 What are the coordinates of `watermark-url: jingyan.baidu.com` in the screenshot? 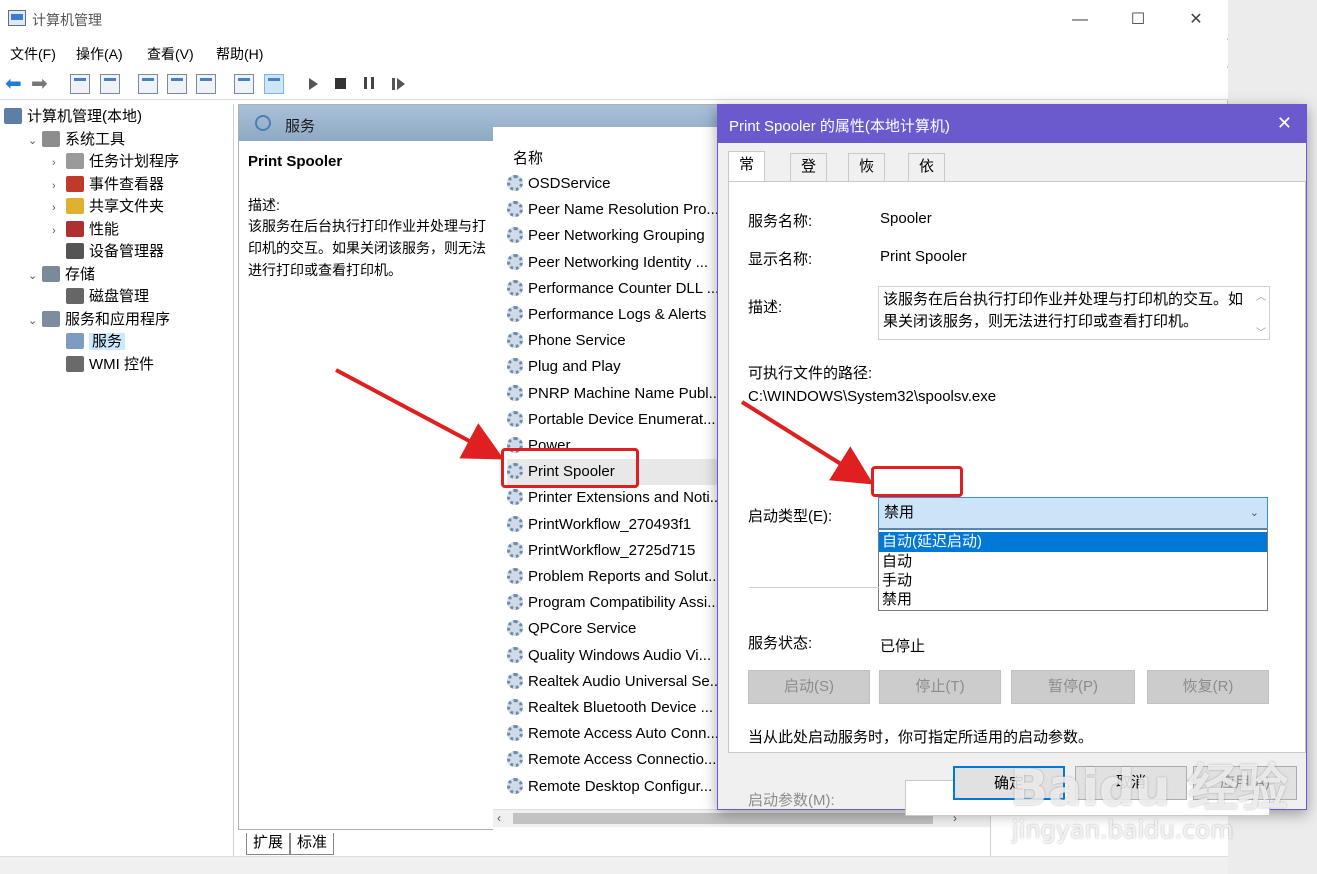 It's located at (1123, 830).